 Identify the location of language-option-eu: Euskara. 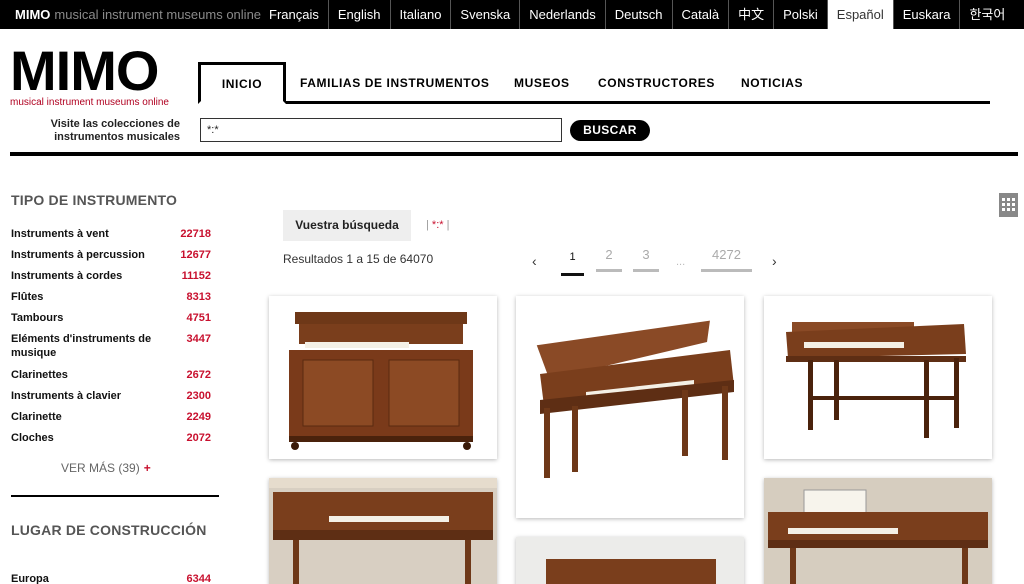
(926, 14).